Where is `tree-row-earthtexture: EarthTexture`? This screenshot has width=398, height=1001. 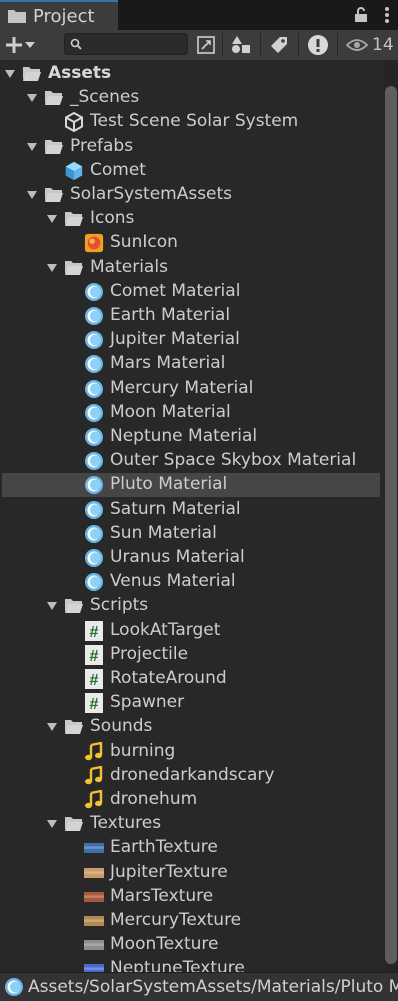 tree-row-earthtexture: EarthTexture is located at coordinates (192, 848).